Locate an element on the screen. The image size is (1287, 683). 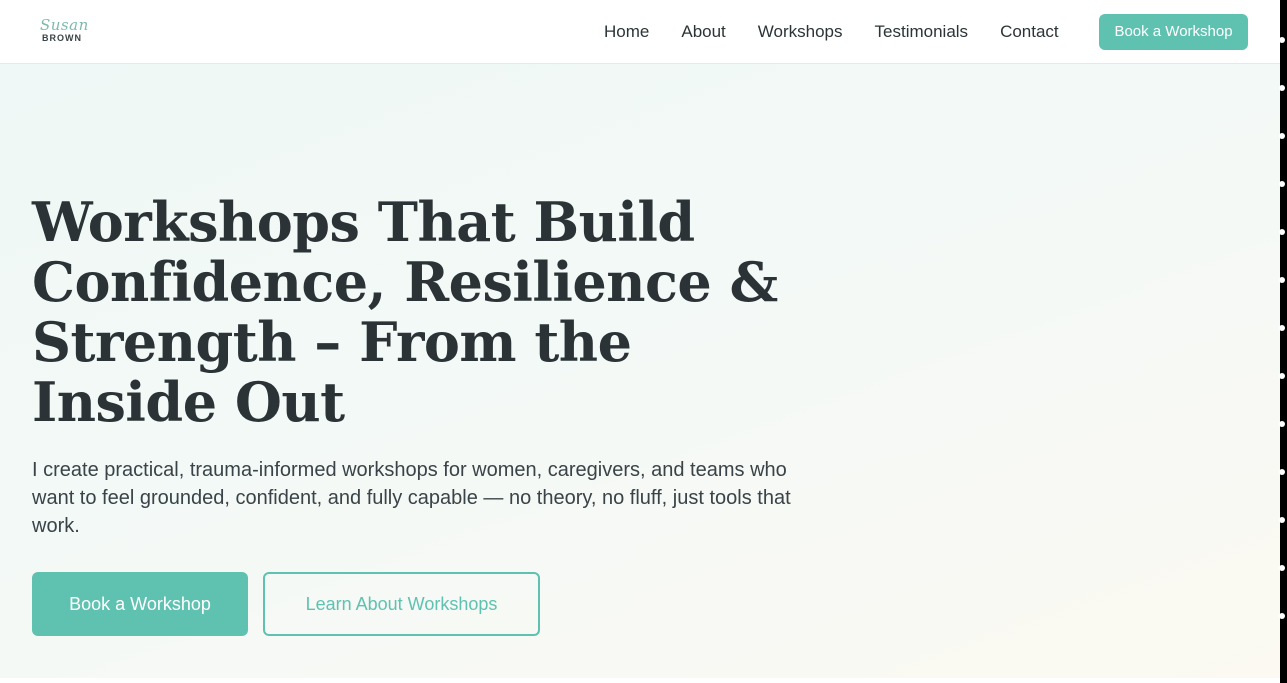
section-divider is located at coordinates (640, 680).